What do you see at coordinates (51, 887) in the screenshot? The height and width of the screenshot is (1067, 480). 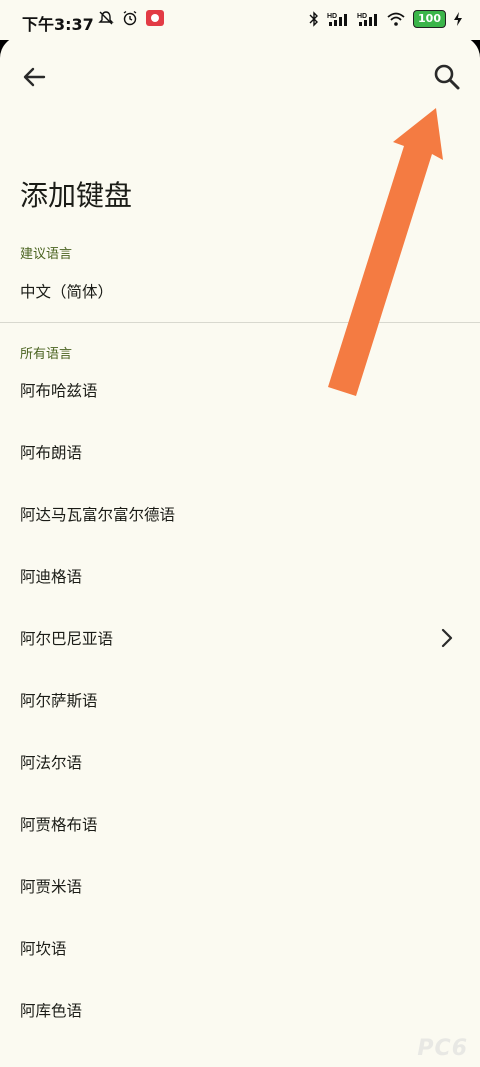 I see `language-label: 阿贾米语` at bounding box center [51, 887].